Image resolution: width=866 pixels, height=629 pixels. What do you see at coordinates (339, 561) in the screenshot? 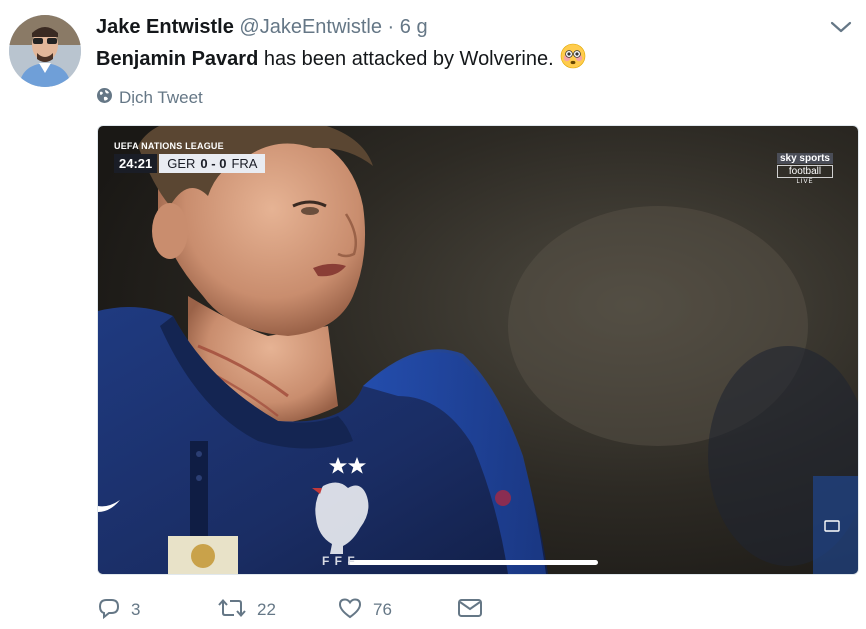
I see `shirt-text: F F F` at bounding box center [339, 561].